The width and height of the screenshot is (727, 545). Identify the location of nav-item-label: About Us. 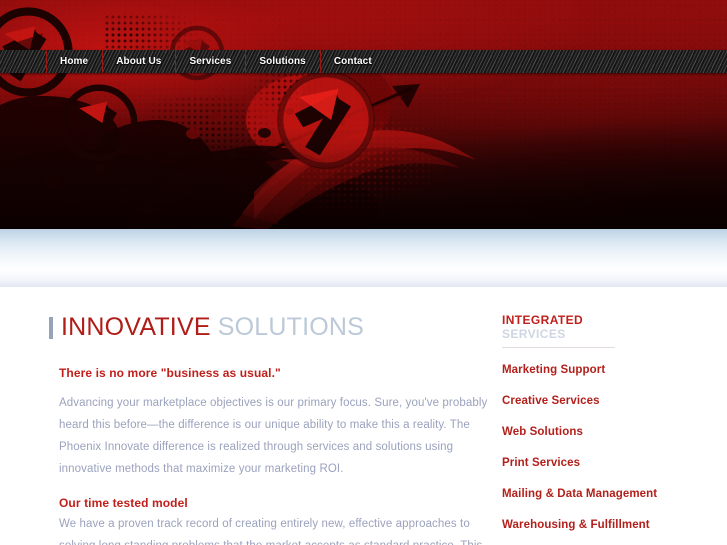
(139, 61).